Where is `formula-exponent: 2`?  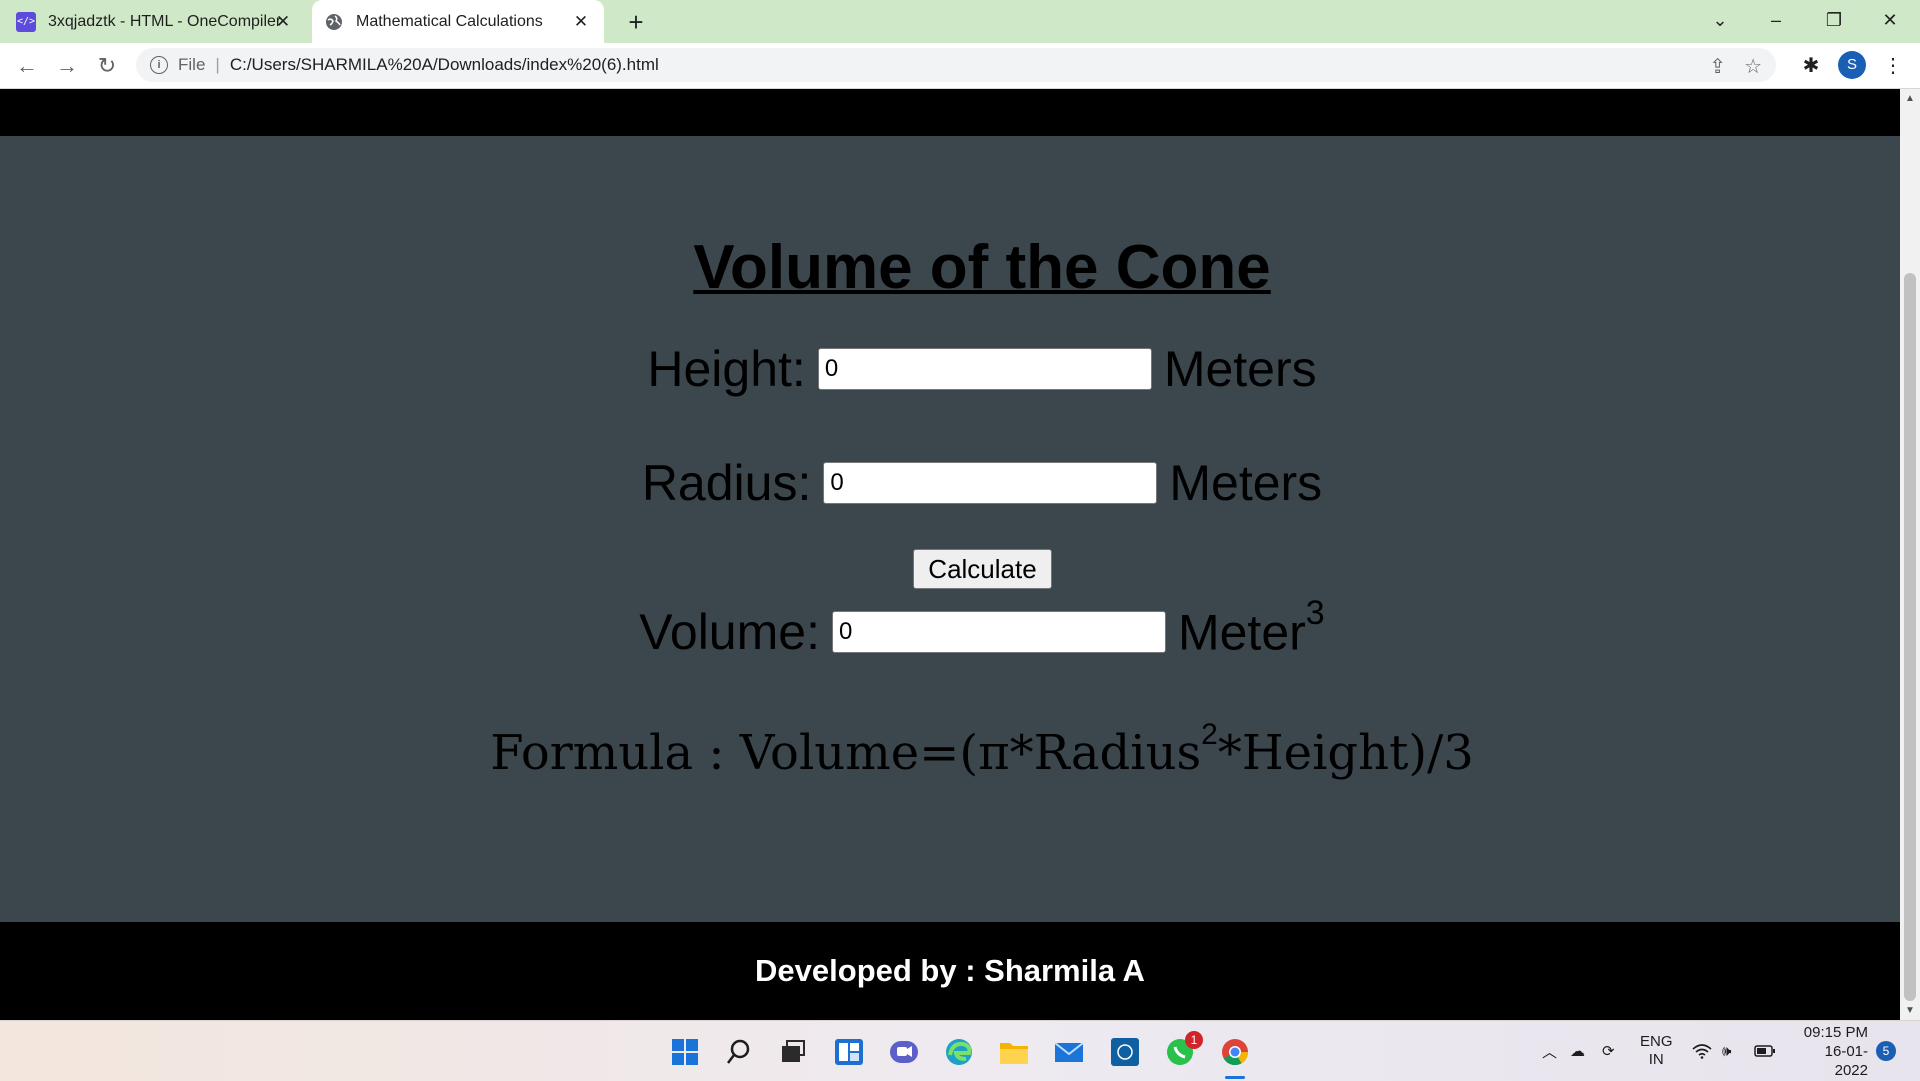
formula-exponent: 2 is located at coordinates (1209, 734).